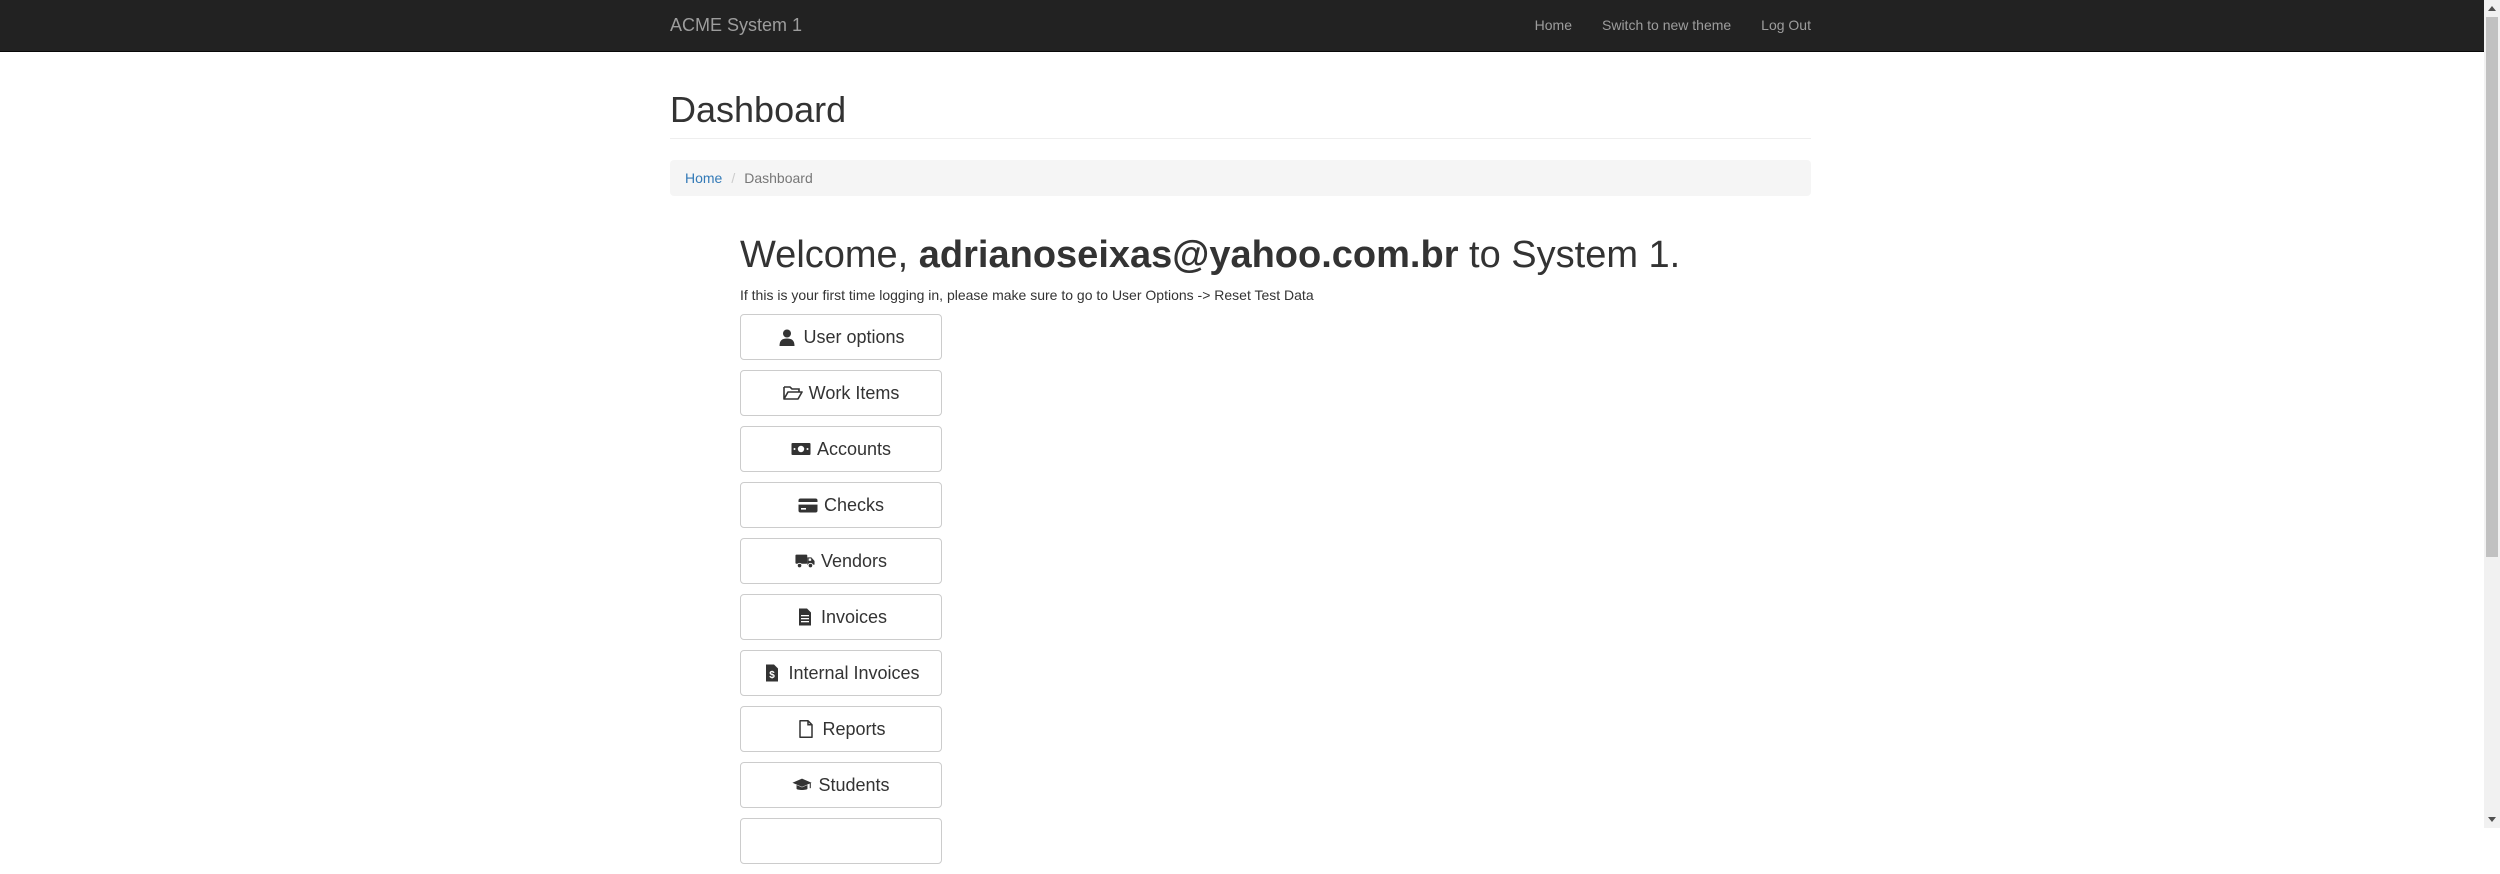 This screenshot has height=874, width=2500. I want to click on scroll-down-arrow-icon, so click(2492, 819).